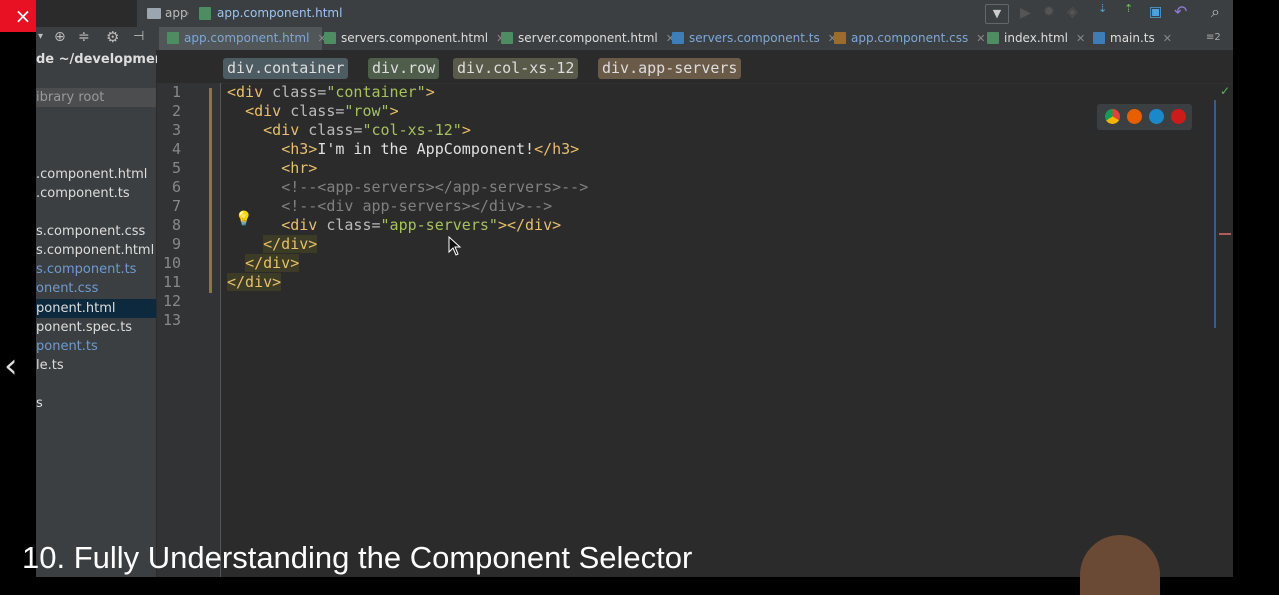  Describe the element at coordinates (331, 92) in the screenshot. I see `code-line: <div class="container">` at that location.